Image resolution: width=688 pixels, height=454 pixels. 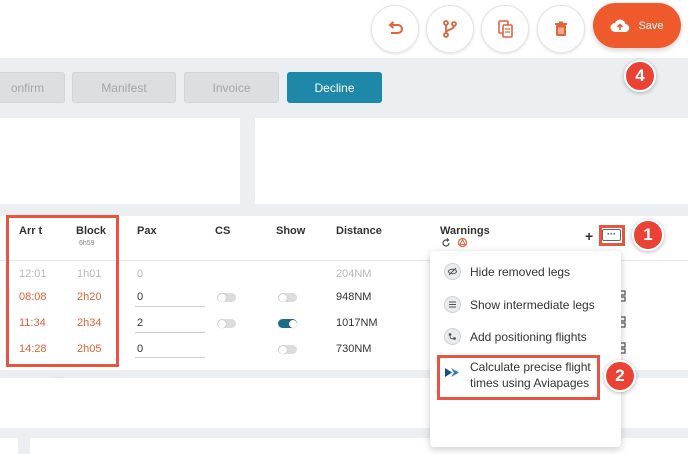 I want to click on header-cs: CS, so click(x=223, y=231).